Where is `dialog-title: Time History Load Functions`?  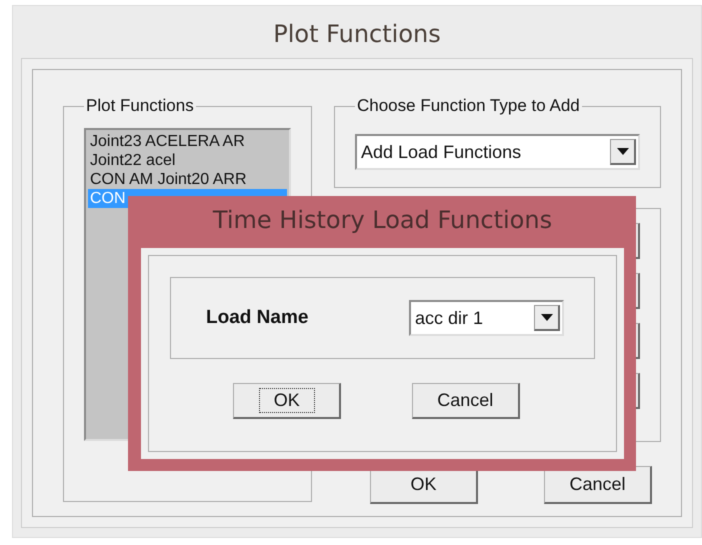 dialog-title: Time History Load Functions is located at coordinates (383, 220).